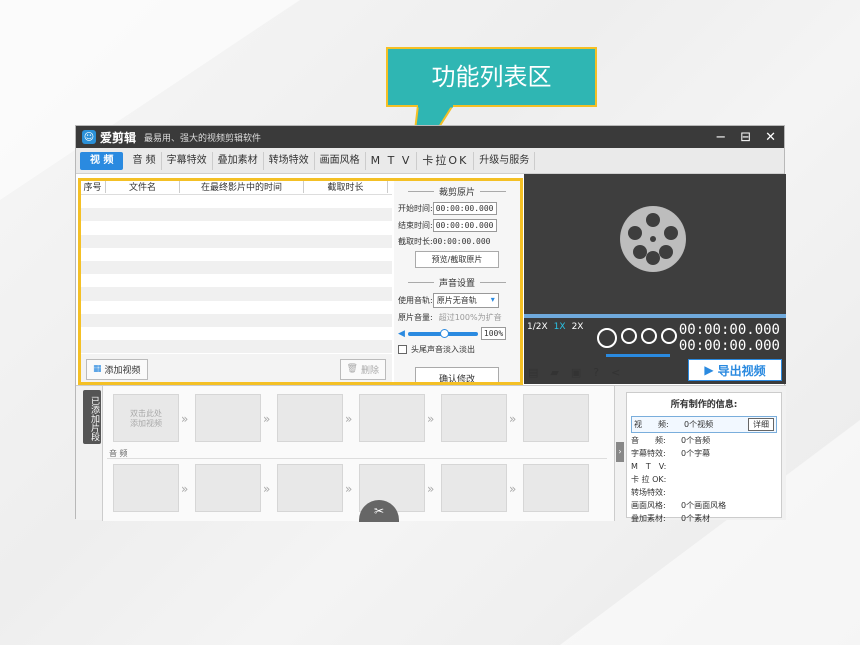  What do you see at coordinates (242, 186) in the screenshot?
I see `col-position: 在最终影片中的时间` at bounding box center [242, 186].